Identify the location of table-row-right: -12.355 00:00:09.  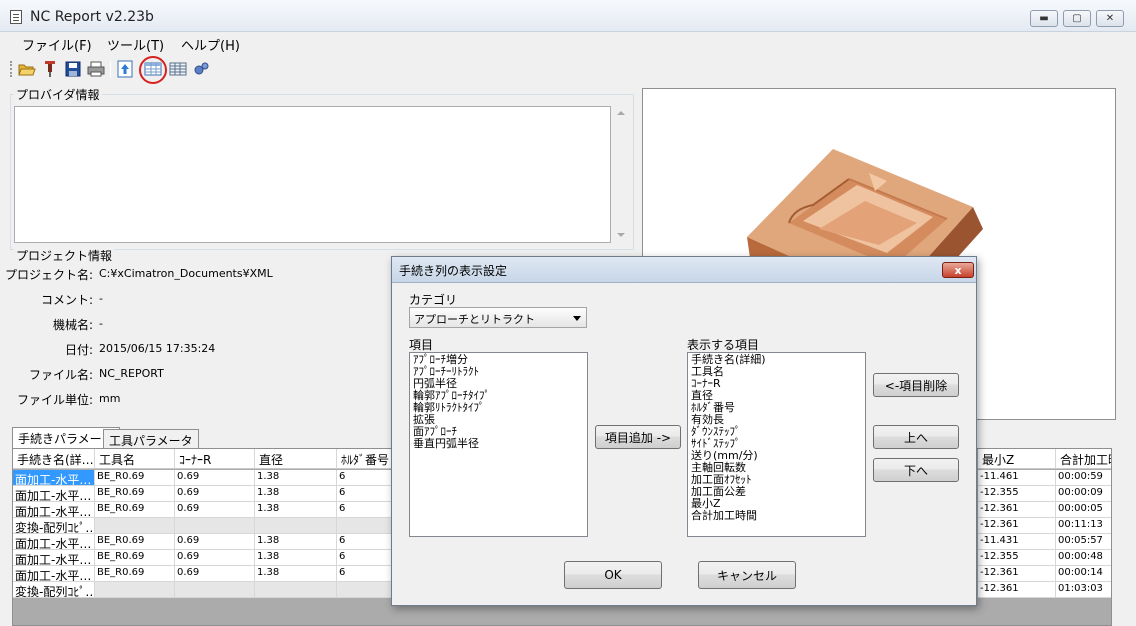
(1044, 494).